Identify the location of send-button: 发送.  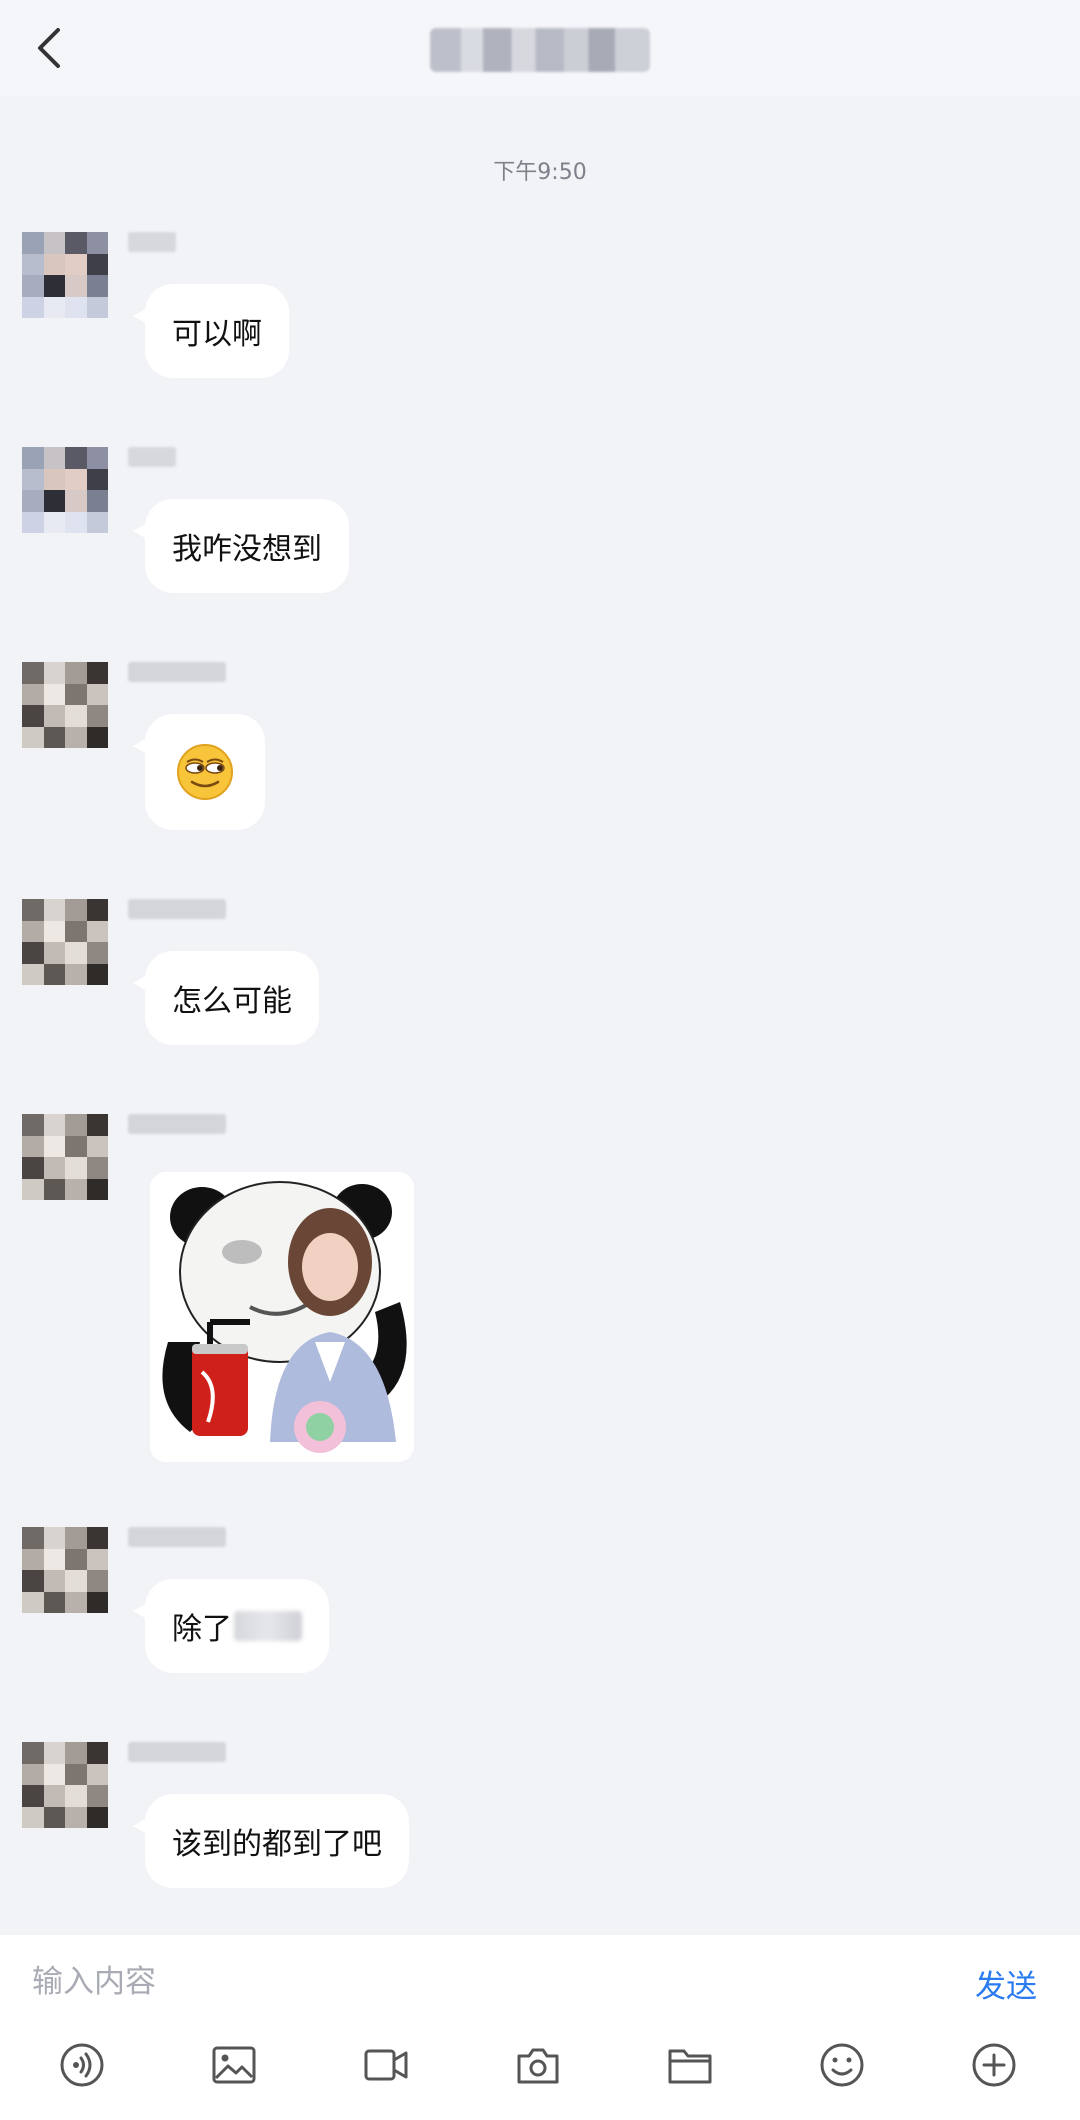
(1006, 1983).